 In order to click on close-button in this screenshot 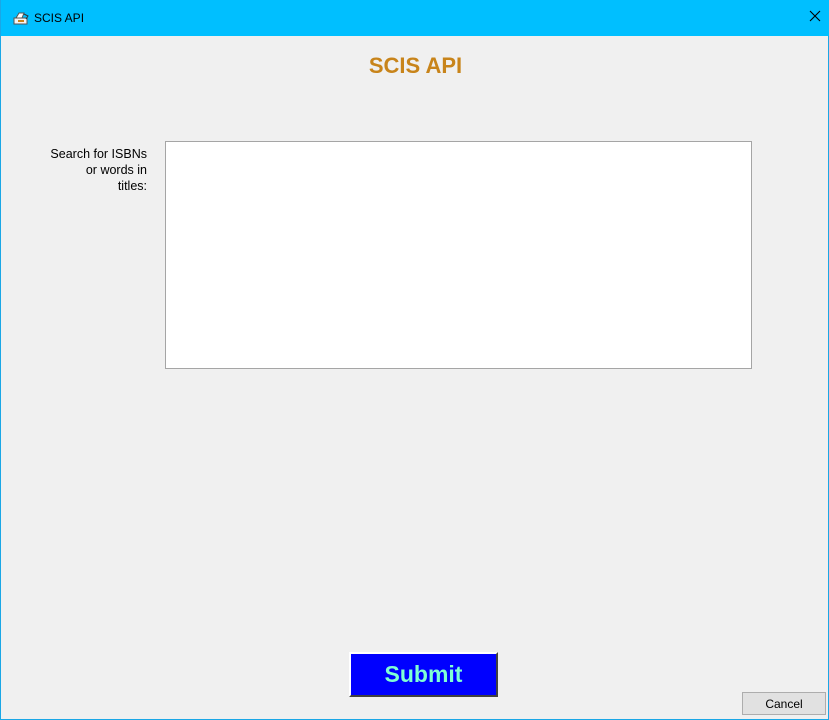, I will do `click(814, 18)`.